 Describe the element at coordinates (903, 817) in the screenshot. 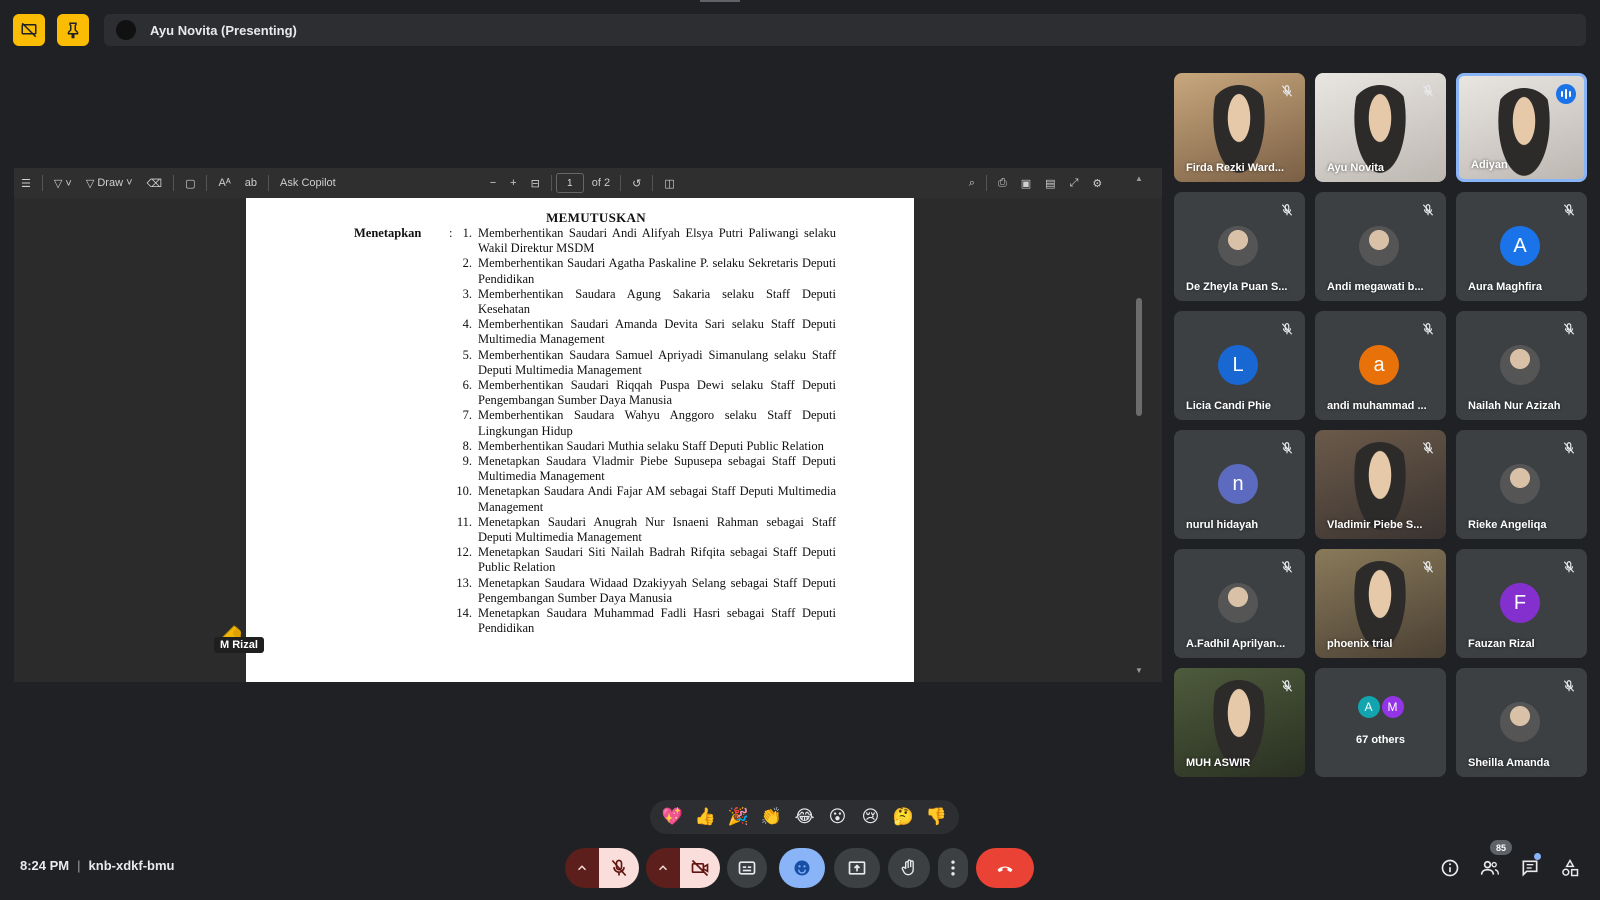

I see `reaction-emoji-button: 🤔` at that location.